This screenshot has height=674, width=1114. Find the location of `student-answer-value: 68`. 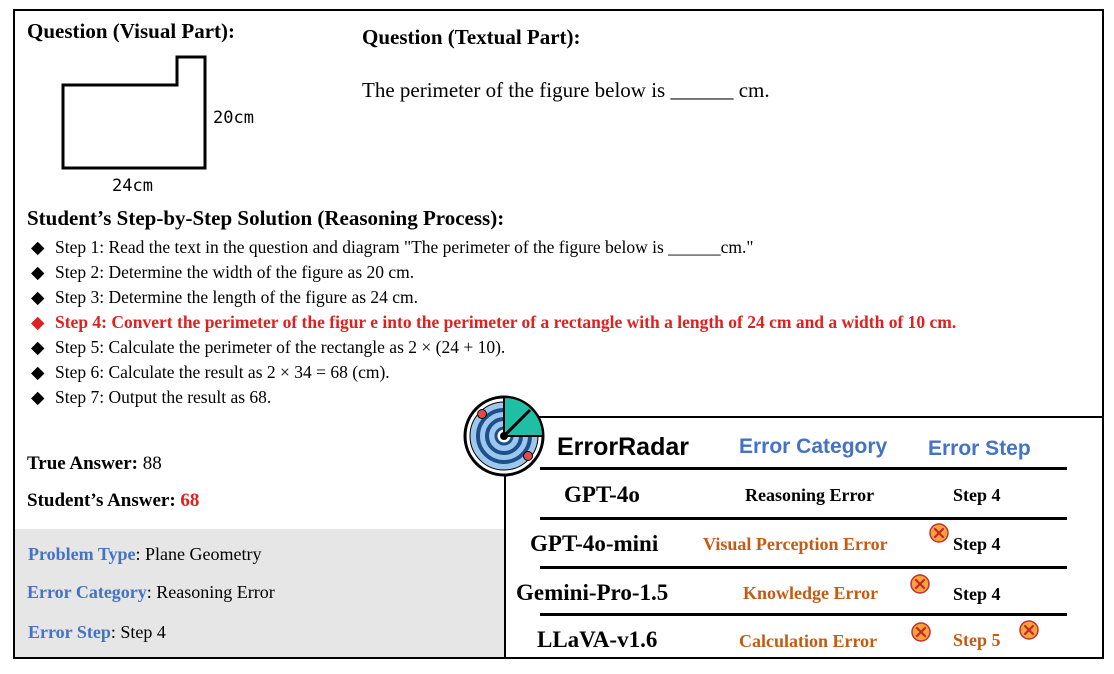

student-answer-value: 68 is located at coordinates (190, 500).